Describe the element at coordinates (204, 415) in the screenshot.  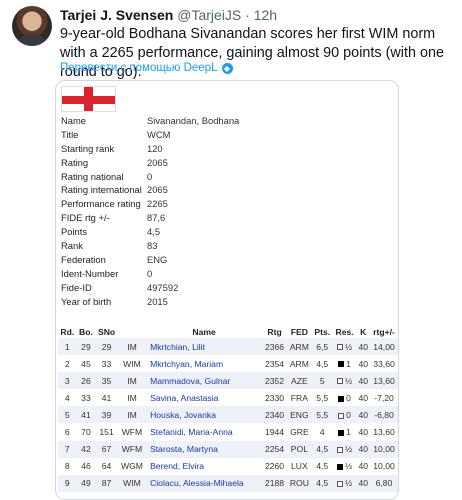
I see `opponent-name-link: Houska, Jovanka` at that location.